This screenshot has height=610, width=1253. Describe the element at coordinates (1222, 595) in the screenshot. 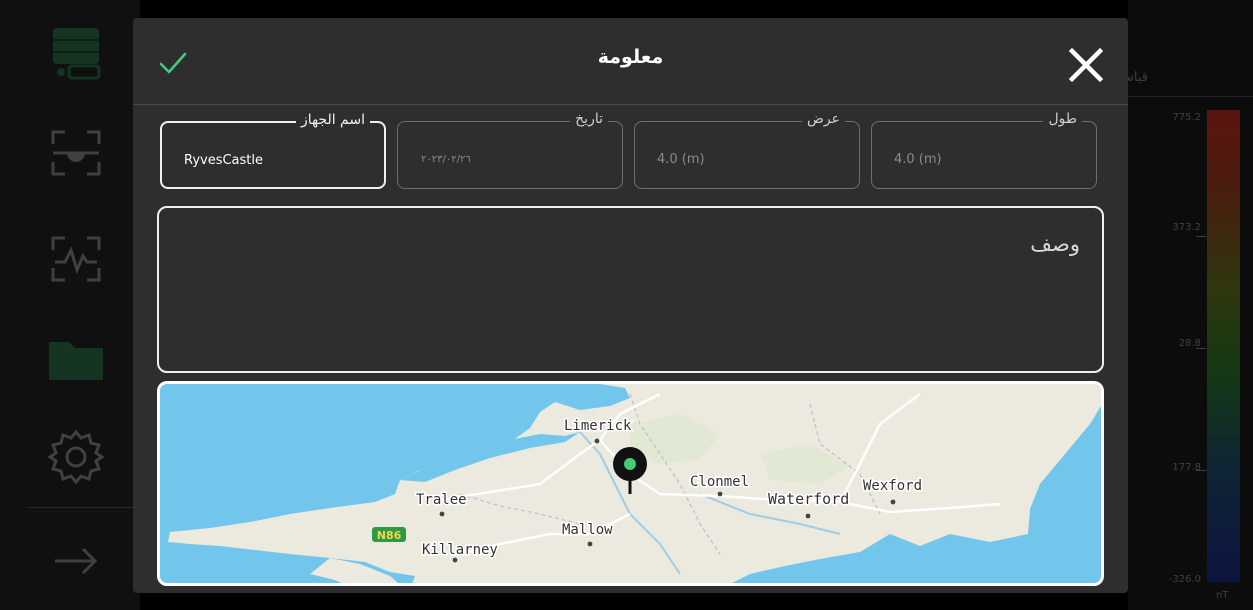

I see `scale-unit: nT` at that location.